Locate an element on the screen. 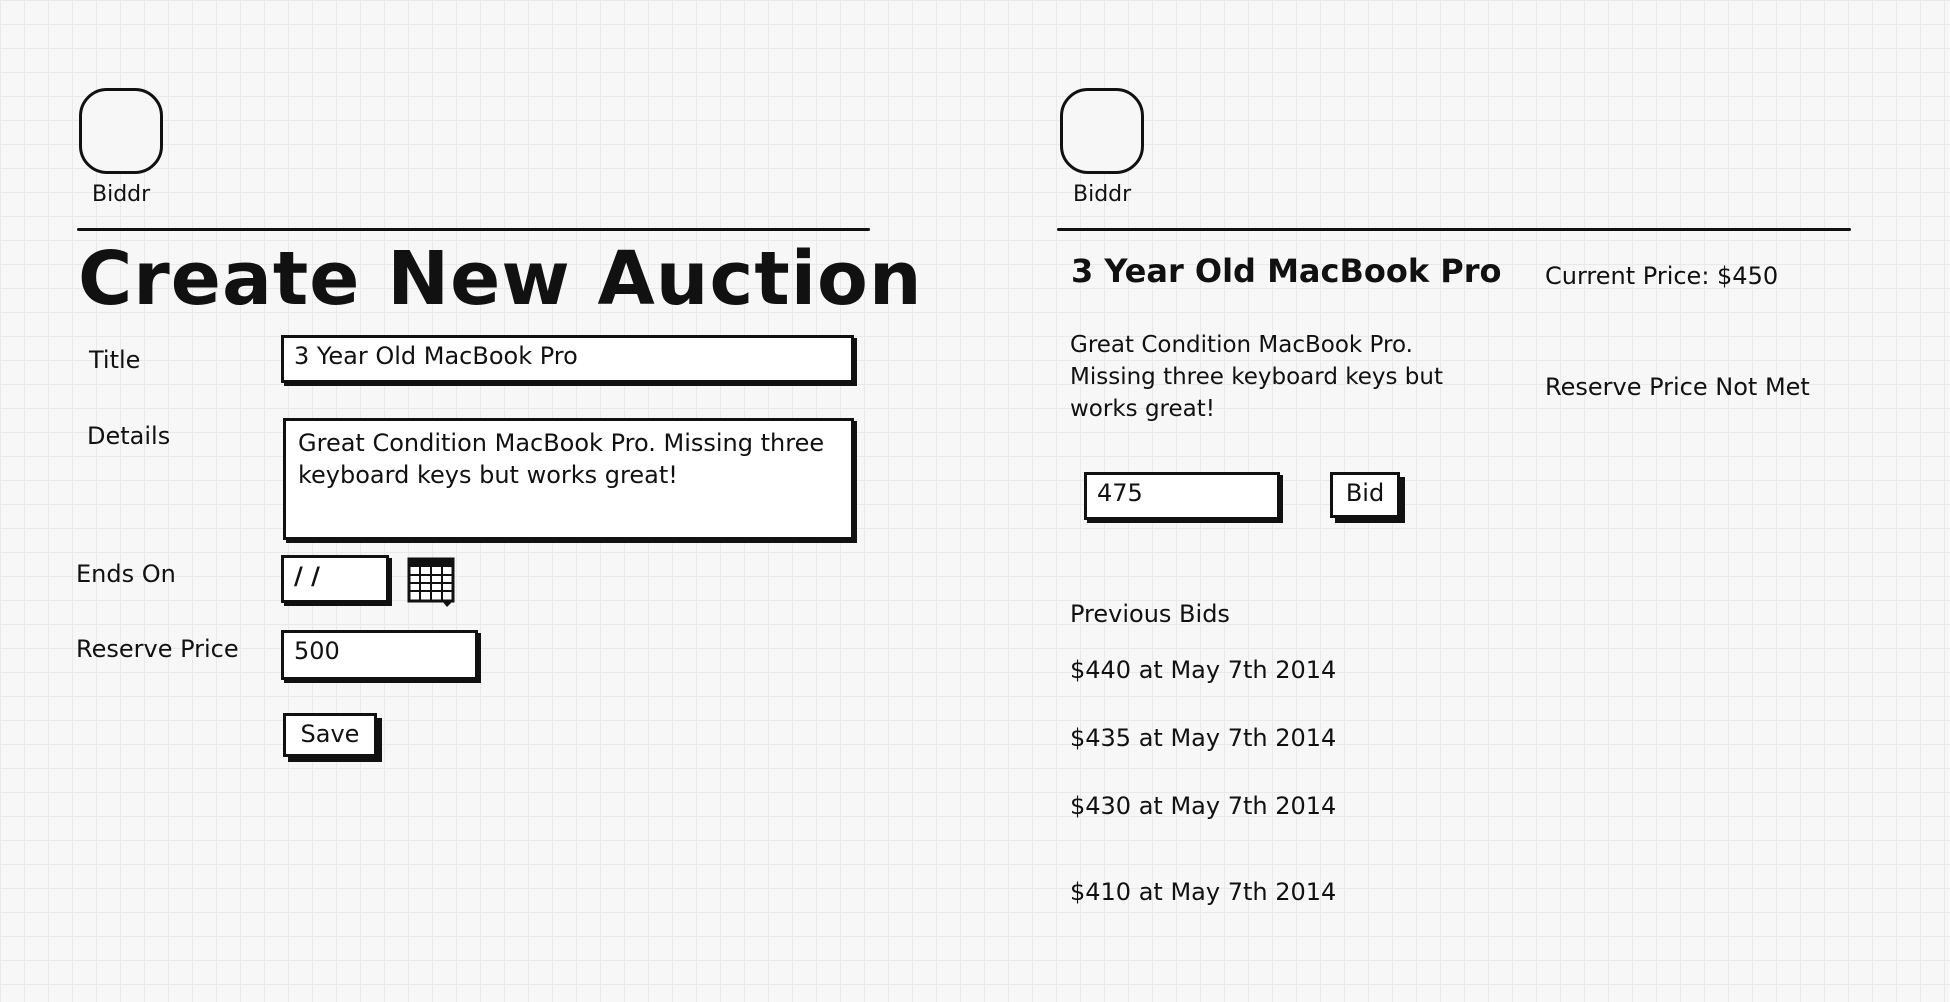 The height and width of the screenshot is (1002, 1950). title-label: Title is located at coordinates (115, 360).